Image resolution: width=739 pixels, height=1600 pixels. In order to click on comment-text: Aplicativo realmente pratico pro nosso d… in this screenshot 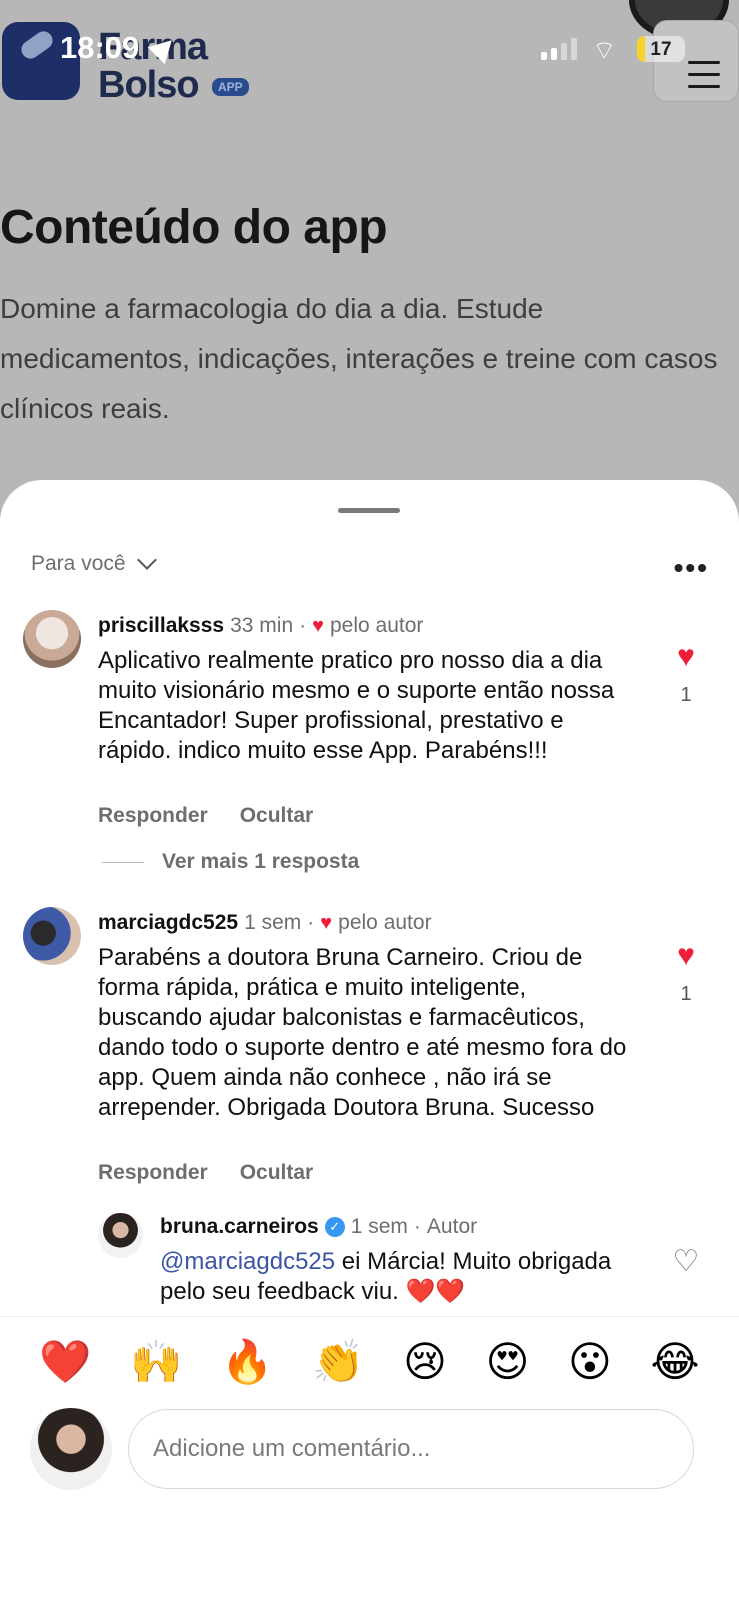, I will do `click(356, 705)`.